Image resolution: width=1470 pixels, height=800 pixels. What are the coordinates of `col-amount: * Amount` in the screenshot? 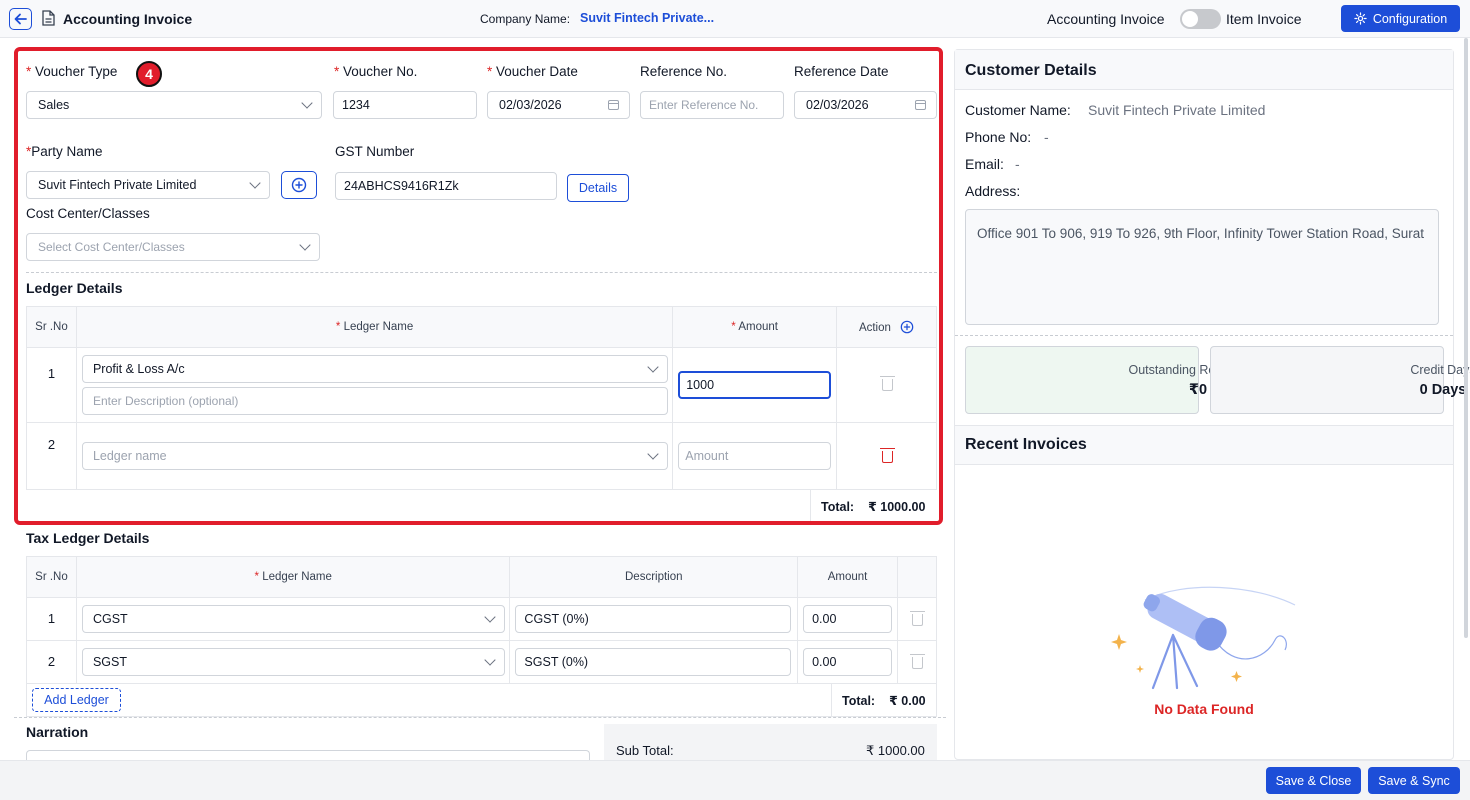 It's located at (755, 327).